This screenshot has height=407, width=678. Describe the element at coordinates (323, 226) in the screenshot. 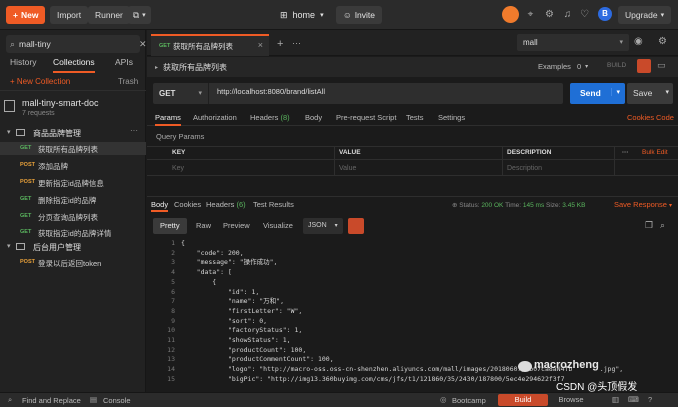

I see `format-select: JSON ▾` at that location.